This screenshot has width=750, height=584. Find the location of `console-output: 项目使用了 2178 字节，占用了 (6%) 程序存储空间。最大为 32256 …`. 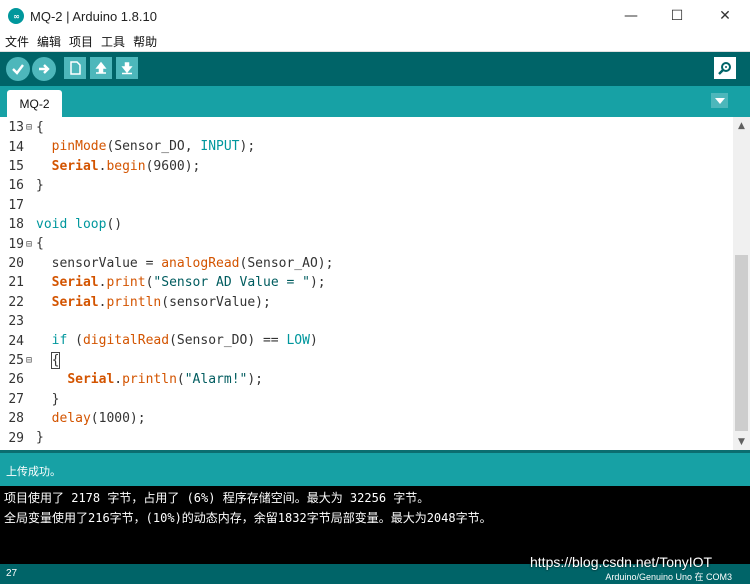

console-output: 项目使用了 2178 字节，占用了 (6%) 程序存储空间。最大为 32256 … is located at coordinates (375, 525).